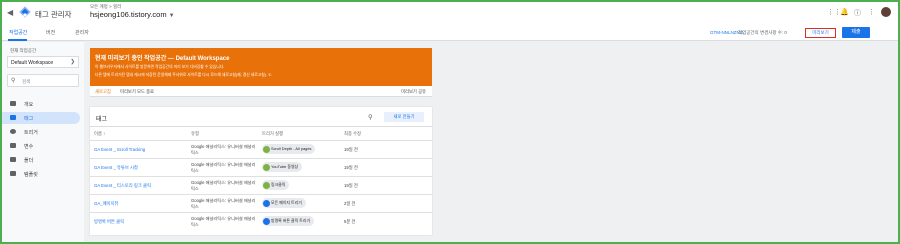 The width and height of the screenshot is (900, 244). What do you see at coordinates (41, 132) in the screenshot?
I see `sidebar-item-triggers: 트리거` at bounding box center [41, 132].